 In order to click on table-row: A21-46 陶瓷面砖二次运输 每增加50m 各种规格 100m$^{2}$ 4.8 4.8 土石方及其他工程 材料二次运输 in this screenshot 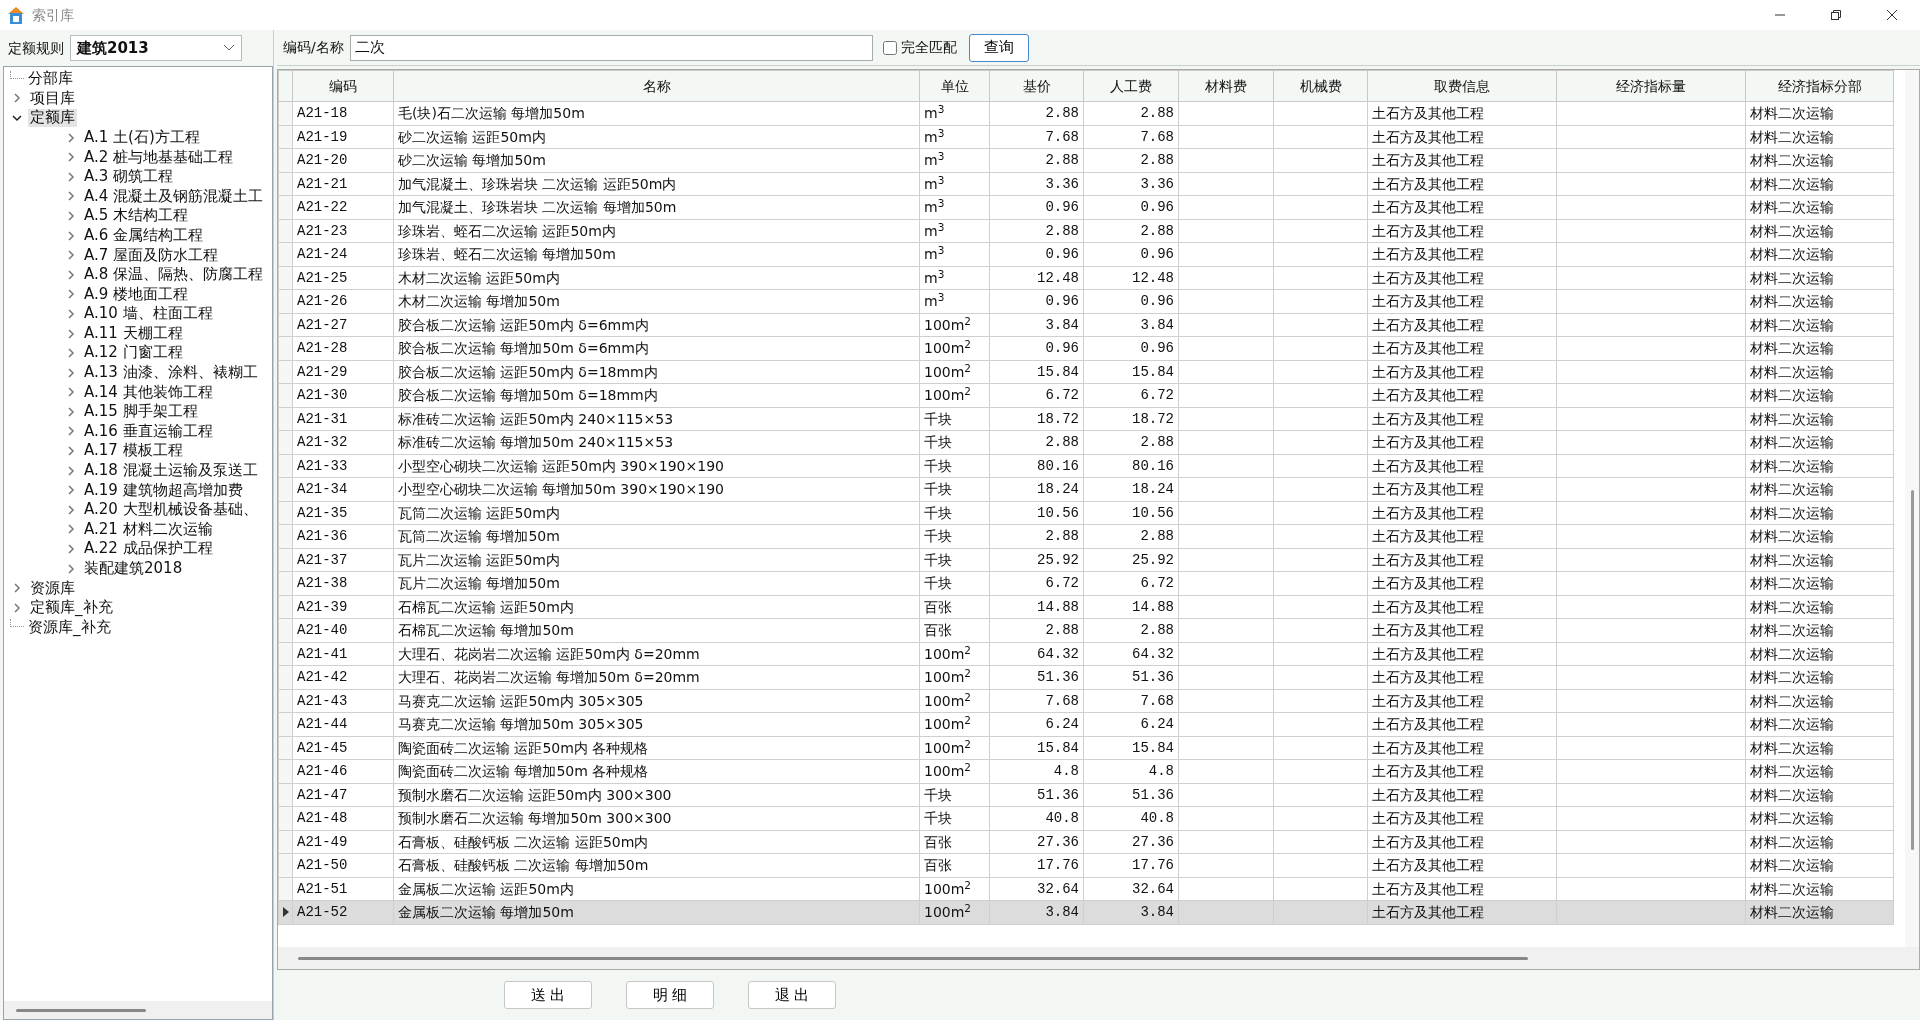, I will do `click(1086, 771)`.